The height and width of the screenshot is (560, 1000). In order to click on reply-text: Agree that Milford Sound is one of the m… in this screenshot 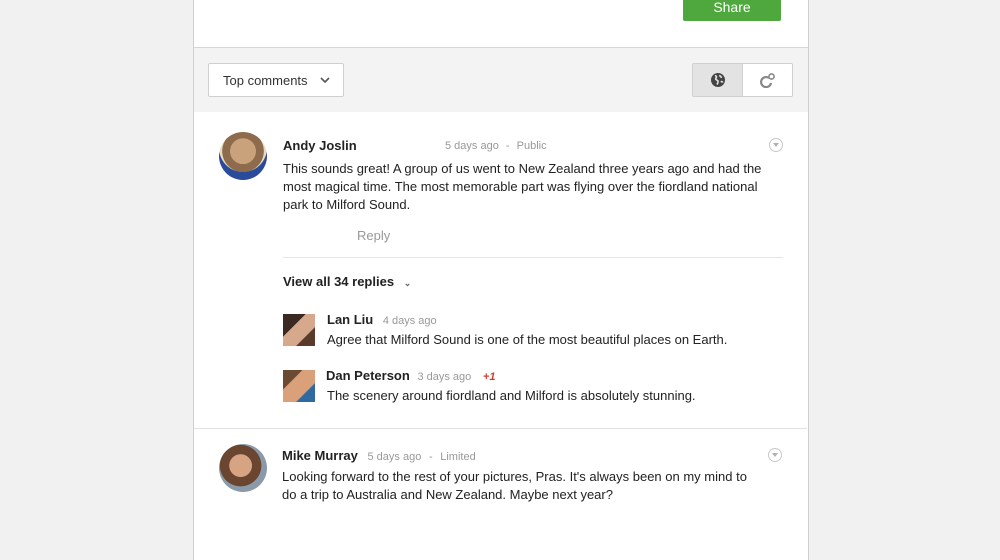, I will do `click(527, 339)`.